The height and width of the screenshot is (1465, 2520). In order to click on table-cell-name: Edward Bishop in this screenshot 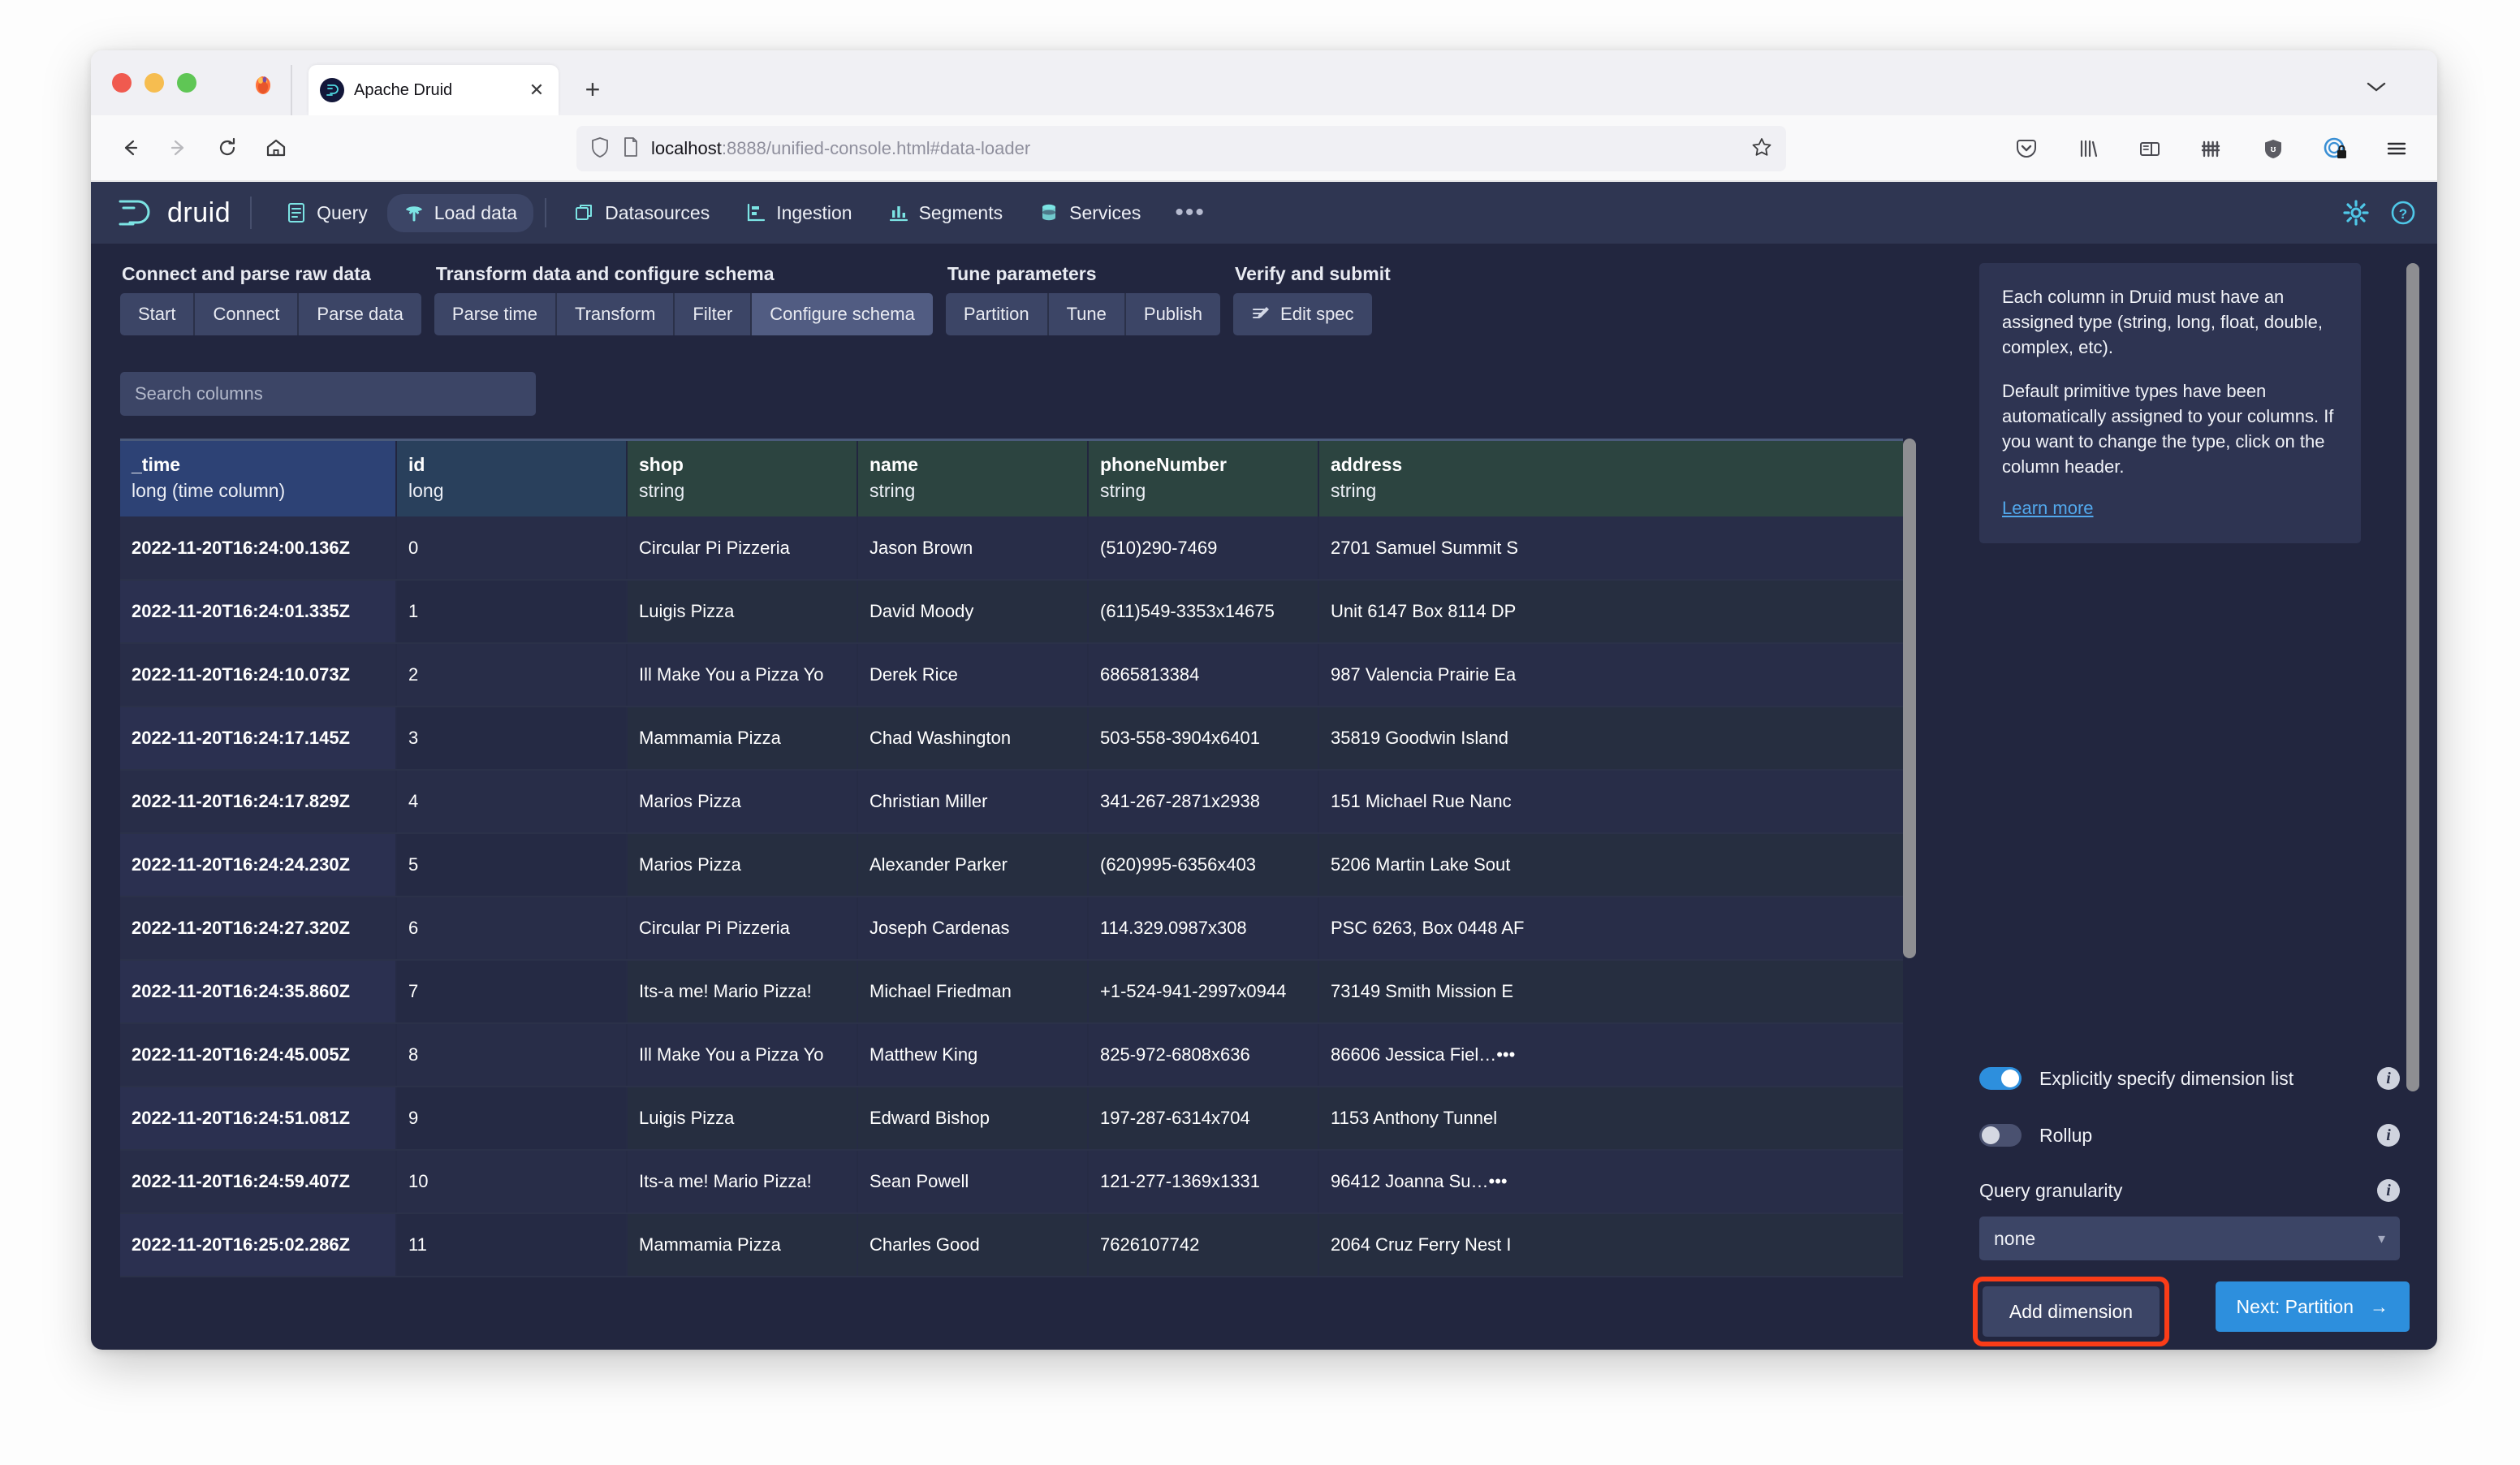, I will do `click(973, 1119)`.